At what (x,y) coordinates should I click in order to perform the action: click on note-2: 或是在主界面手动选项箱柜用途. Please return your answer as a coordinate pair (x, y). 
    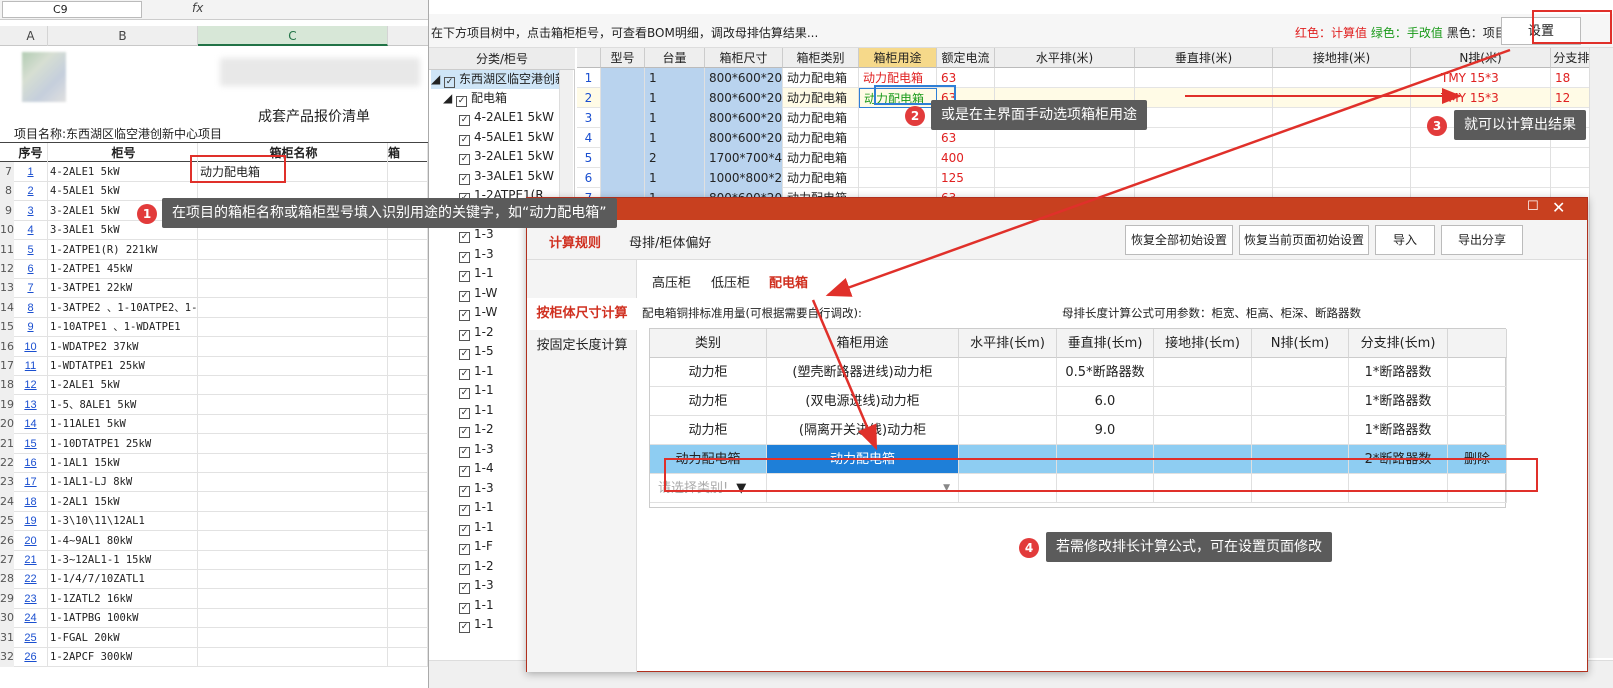
    Looking at the image, I should click on (1039, 115).